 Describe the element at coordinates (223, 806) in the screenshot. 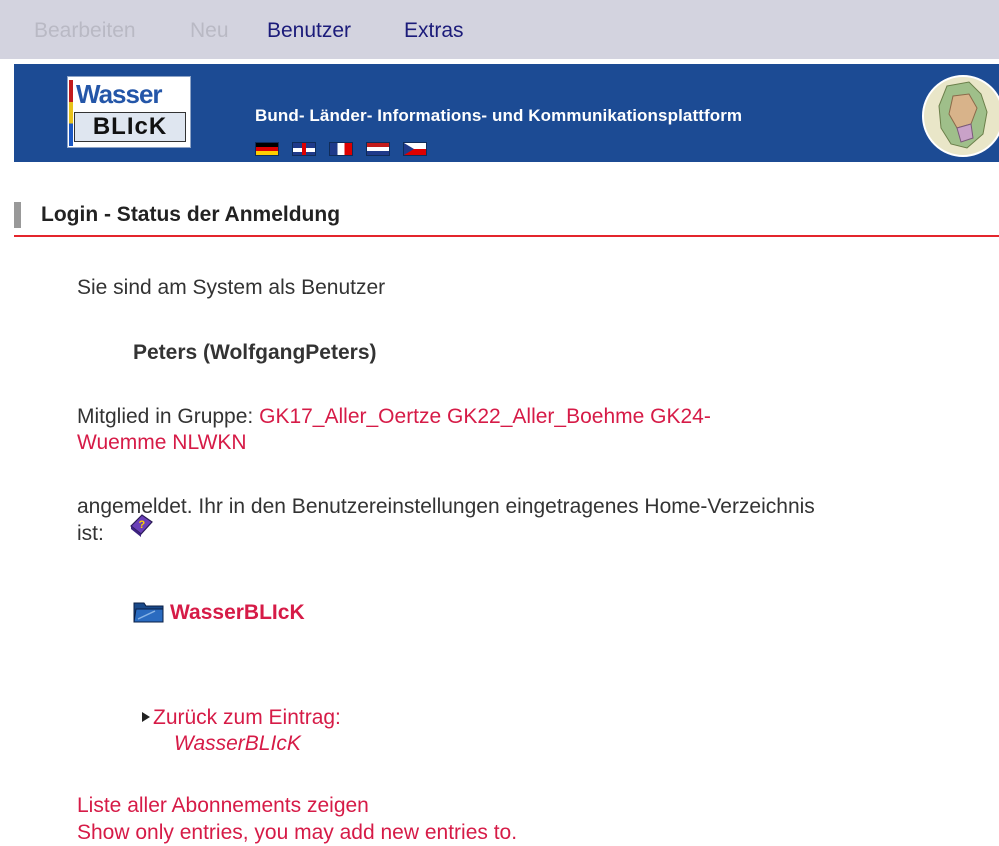

I see `subscriptions-link: Liste aller Abonnements zeigen` at that location.